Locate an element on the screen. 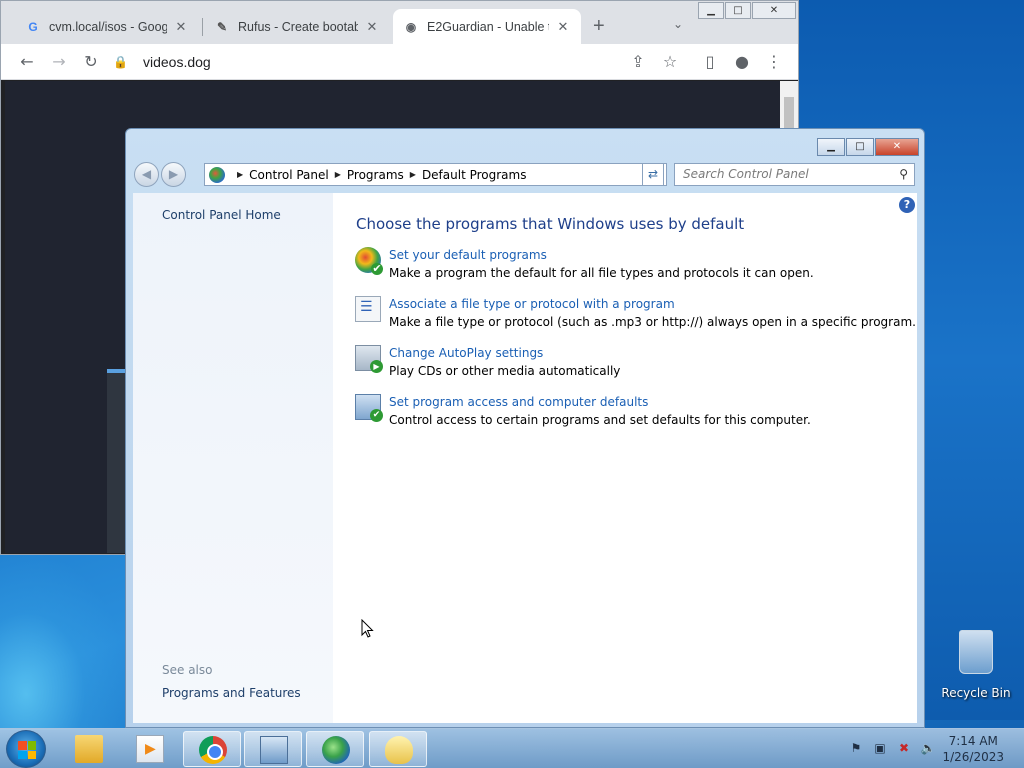 This screenshot has height=768, width=1024. task-description: Play CDs or other media automatically is located at coordinates (505, 371).